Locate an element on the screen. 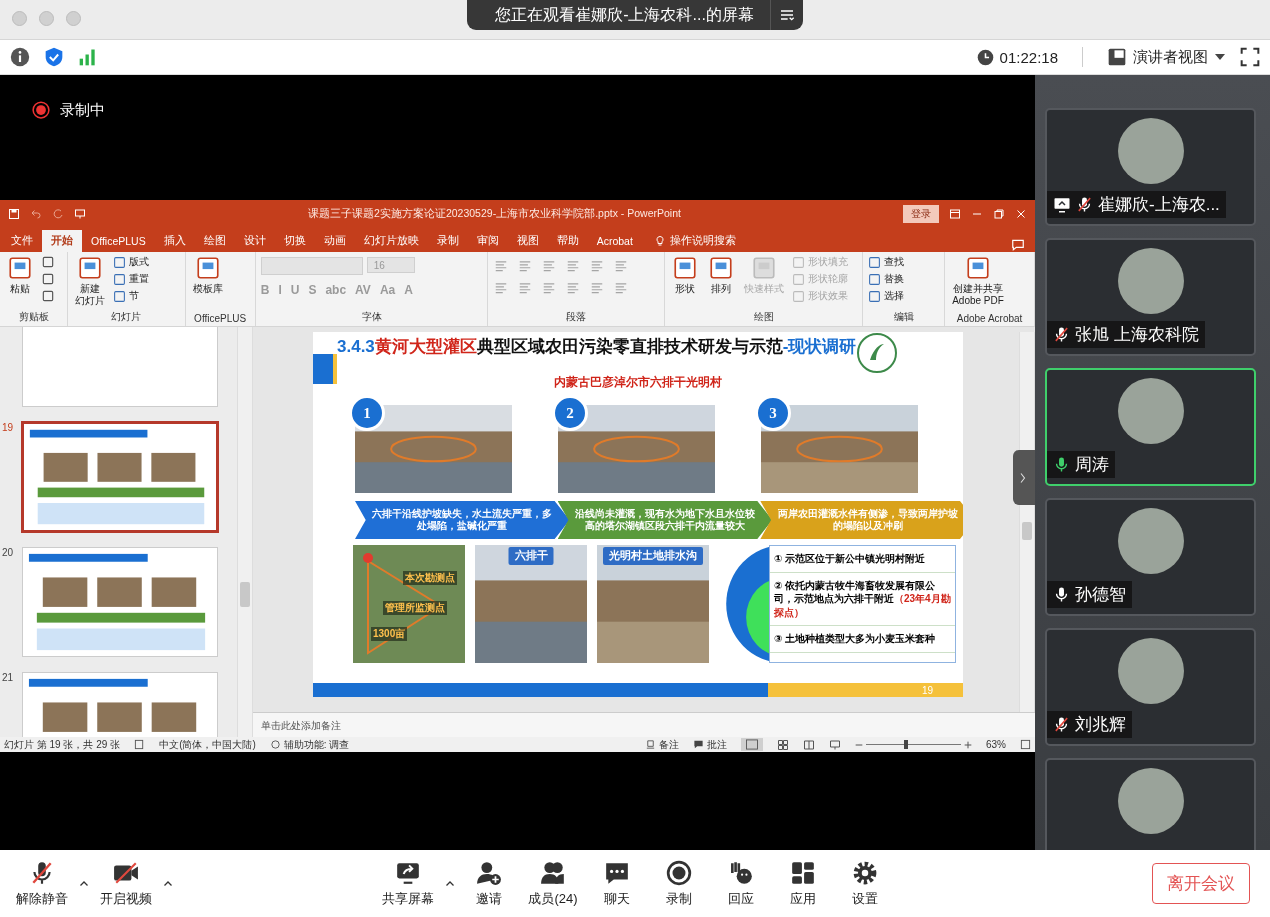 The width and height of the screenshot is (1270, 917). accessibility-status: 辅助功能: 调查 is located at coordinates (316, 744).